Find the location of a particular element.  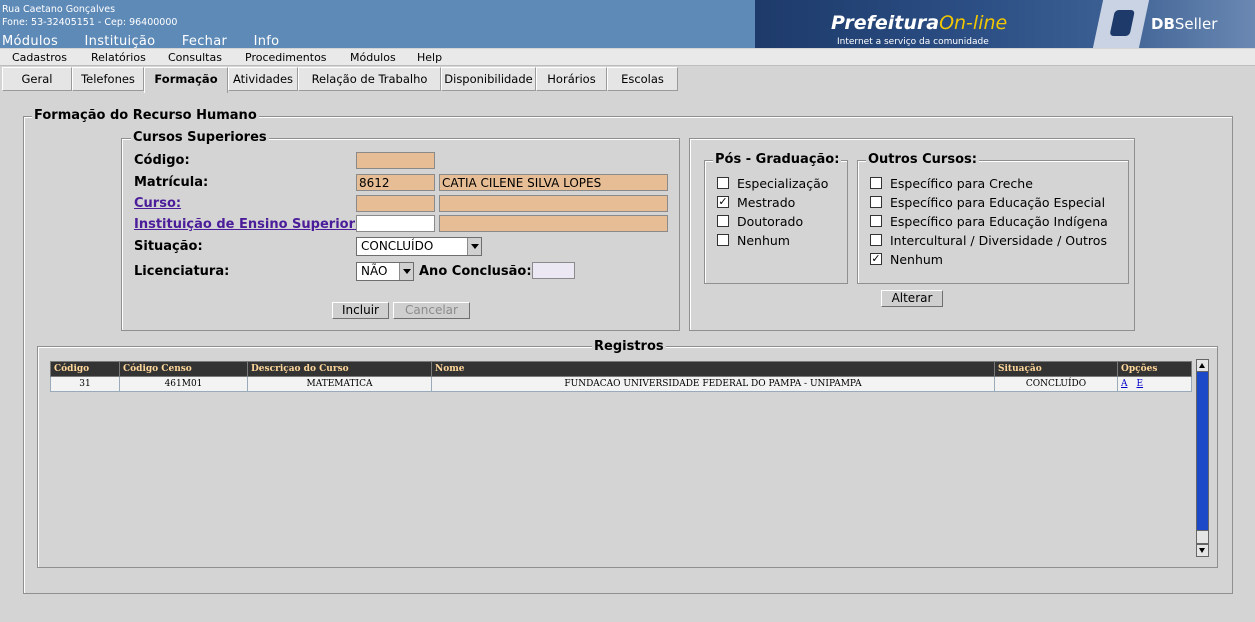

alterar-row-link: A is located at coordinates (1124, 384).